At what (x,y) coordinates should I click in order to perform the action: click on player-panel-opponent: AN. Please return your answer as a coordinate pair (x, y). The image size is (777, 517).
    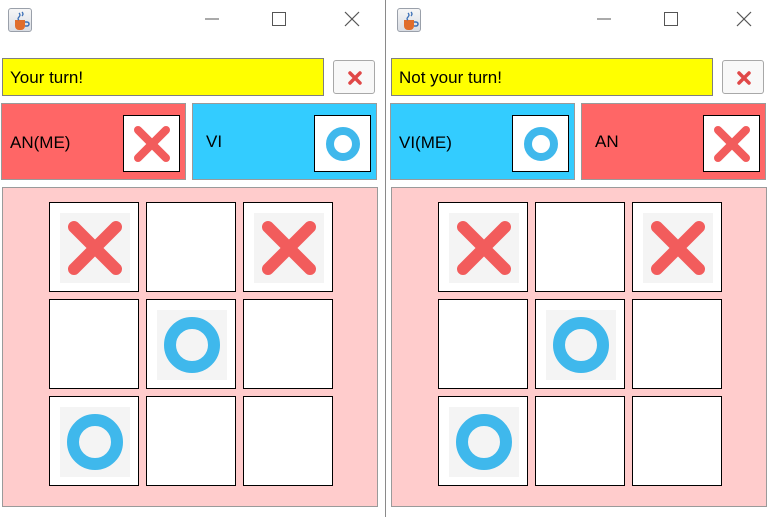
    Looking at the image, I should click on (673, 141).